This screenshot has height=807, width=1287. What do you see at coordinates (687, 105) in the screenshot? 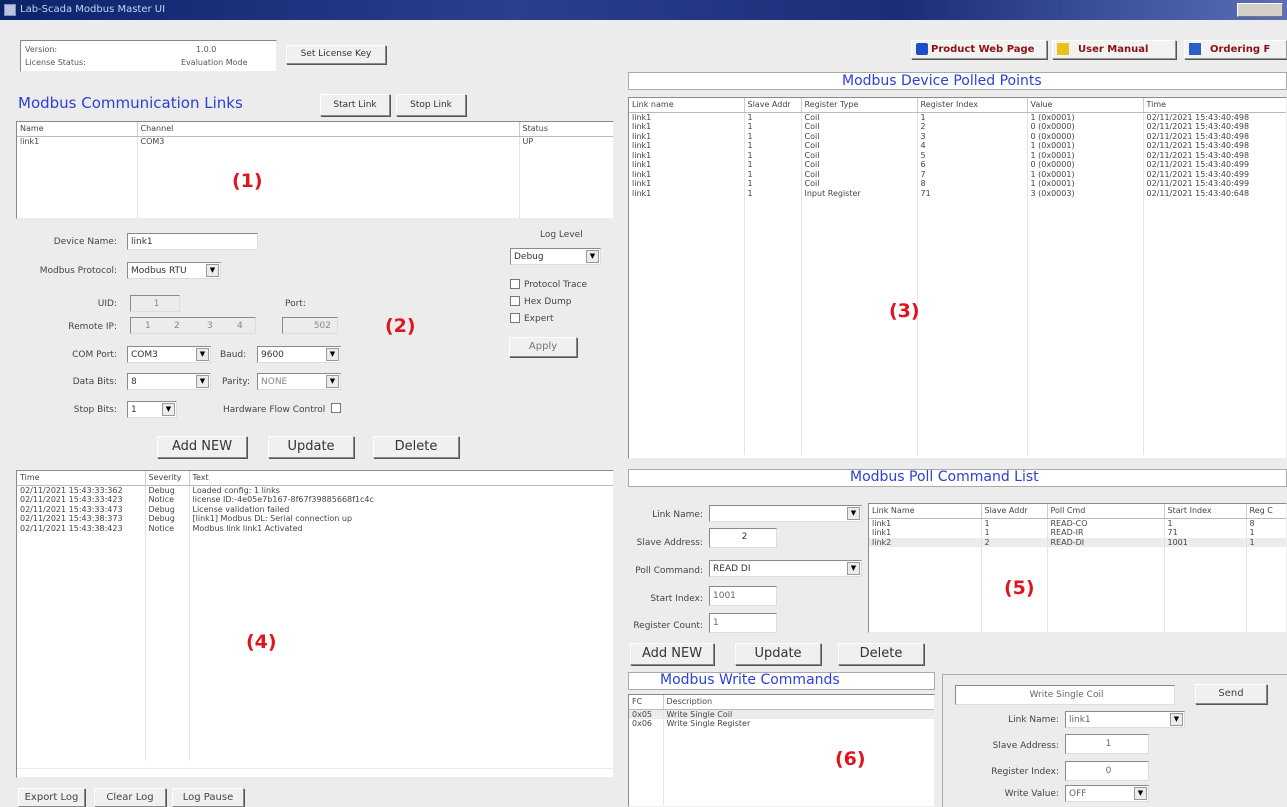
I see `polled-table-column-header: Link name` at bounding box center [687, 105].